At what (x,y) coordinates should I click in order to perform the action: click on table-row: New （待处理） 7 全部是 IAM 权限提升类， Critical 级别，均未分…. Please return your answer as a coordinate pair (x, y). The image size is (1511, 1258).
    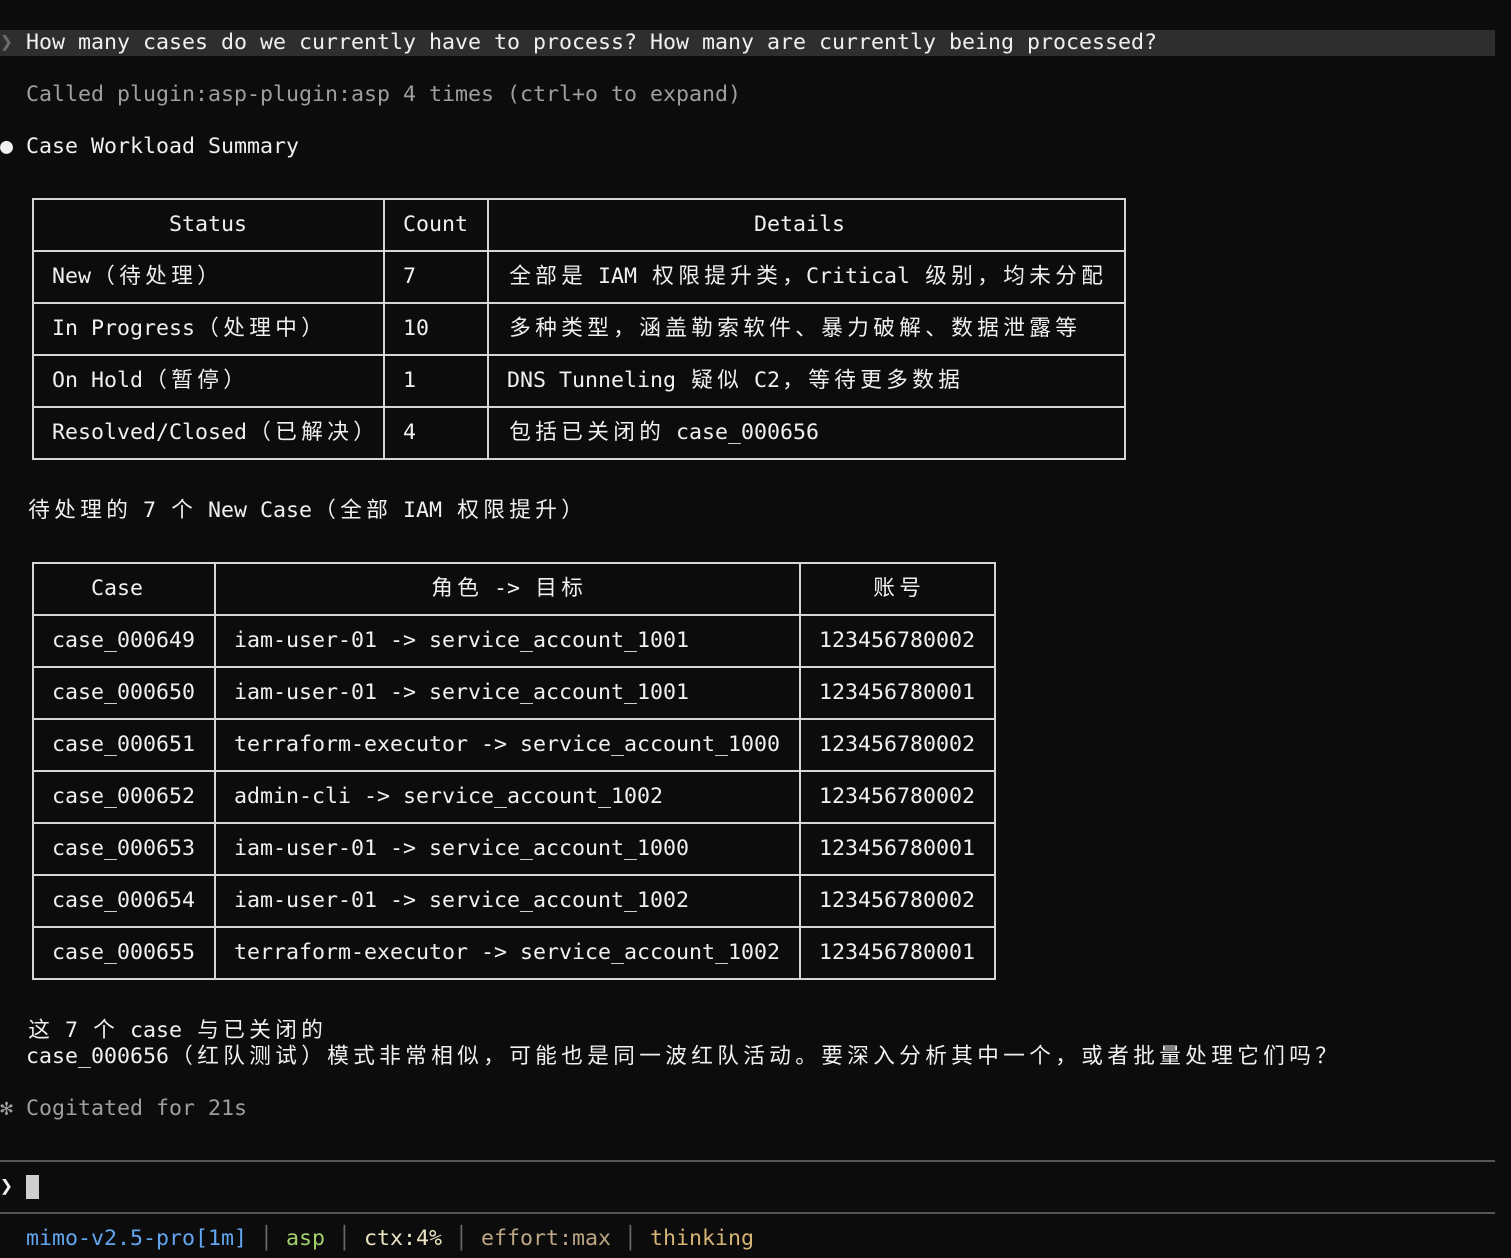
    Looking at the image, I should click on (579, 277).